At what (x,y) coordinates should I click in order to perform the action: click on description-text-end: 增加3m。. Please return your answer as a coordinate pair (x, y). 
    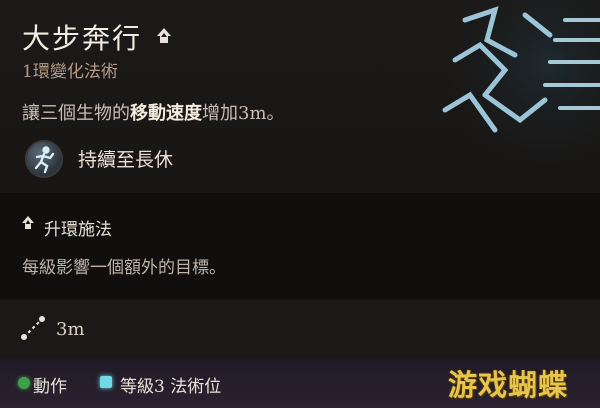
    Looking at the image, I should click on (243, 113).